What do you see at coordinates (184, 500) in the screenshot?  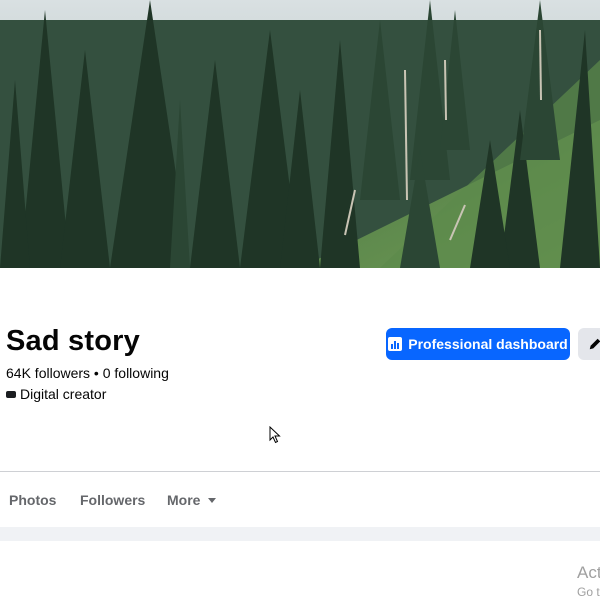 I see `tab-label: More` at bounding box center [184, 500].